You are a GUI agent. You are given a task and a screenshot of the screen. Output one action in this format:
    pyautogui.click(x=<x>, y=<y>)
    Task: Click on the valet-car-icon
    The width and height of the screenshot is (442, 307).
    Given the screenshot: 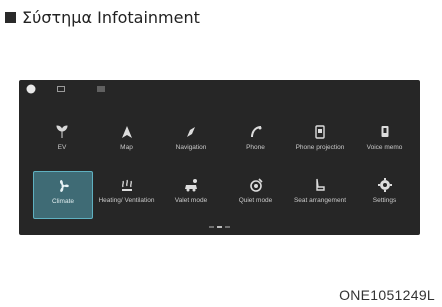 What is the action you would take?
    pyautogui.click(x=191, y=185)
    